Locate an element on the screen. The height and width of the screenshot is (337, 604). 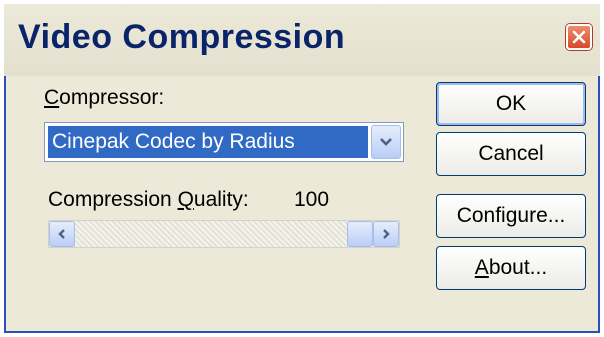
chevron-left-icon is located at coordinates (61, 234).